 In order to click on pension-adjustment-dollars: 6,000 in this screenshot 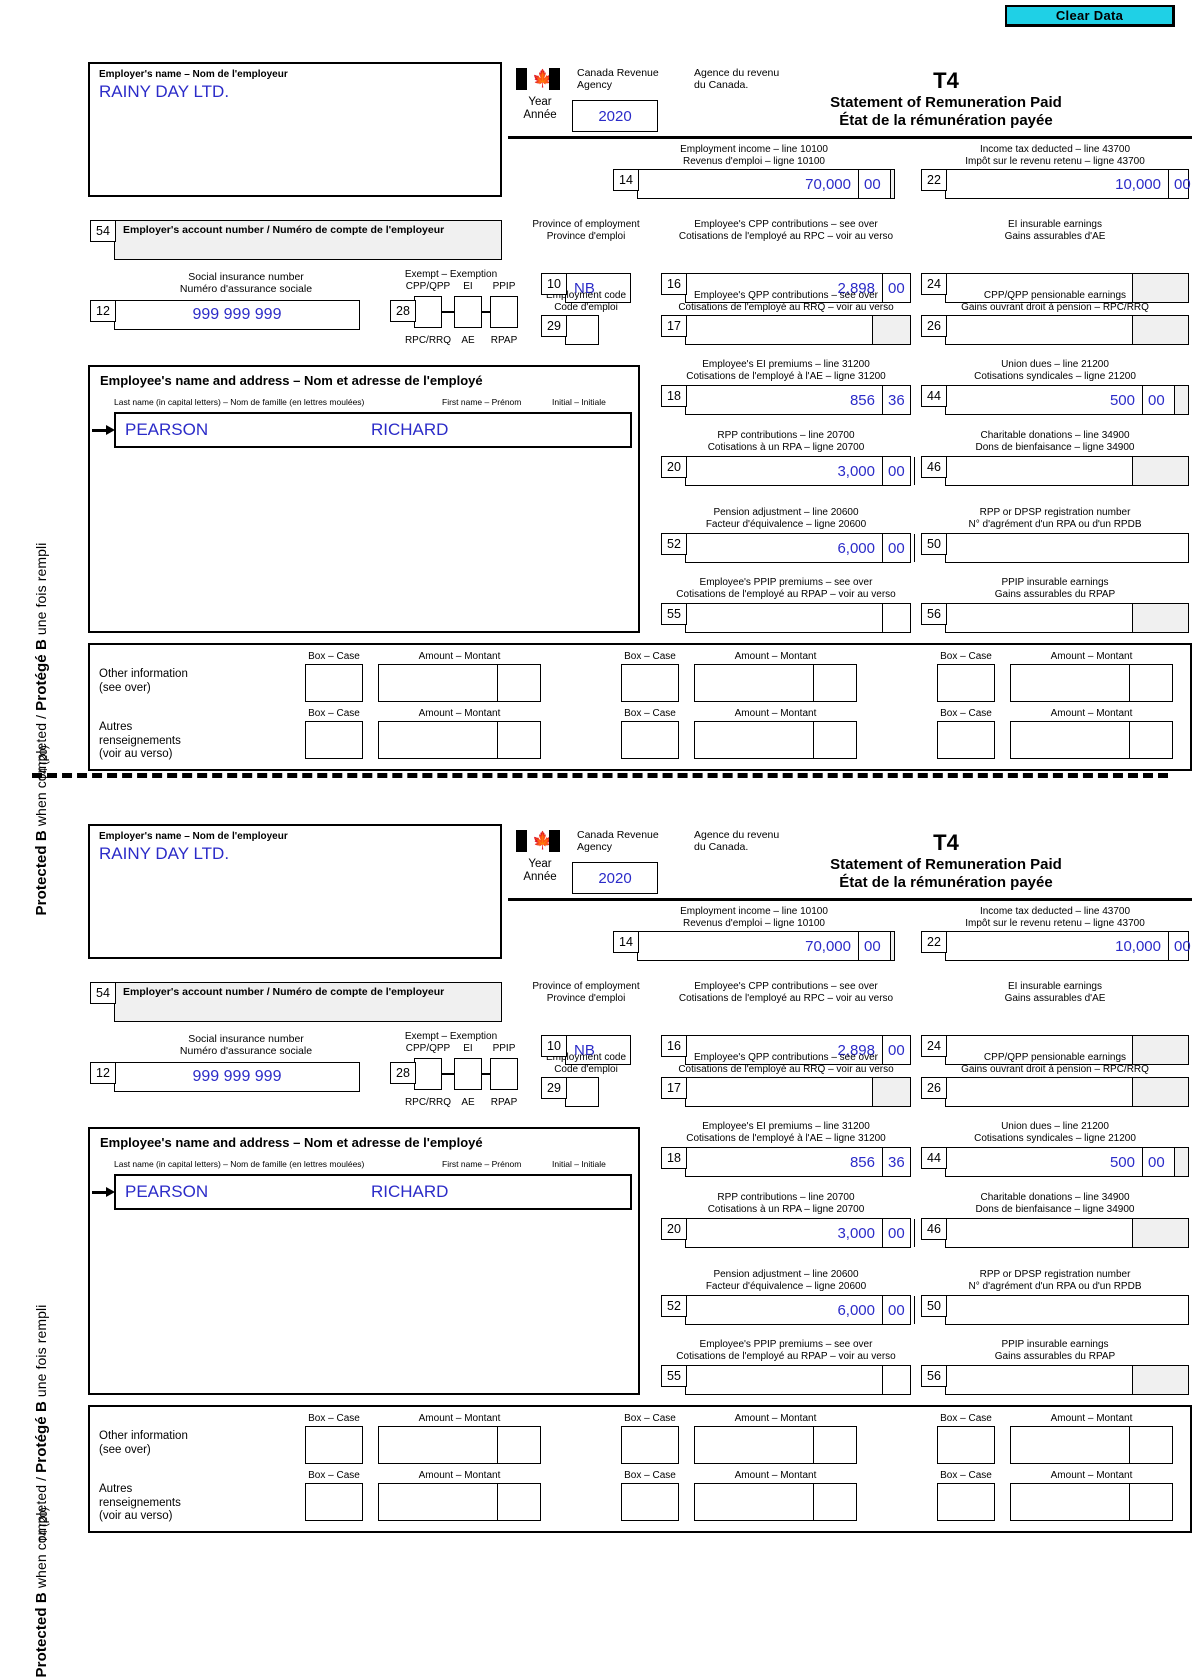, I will do `click(783, 548)`.